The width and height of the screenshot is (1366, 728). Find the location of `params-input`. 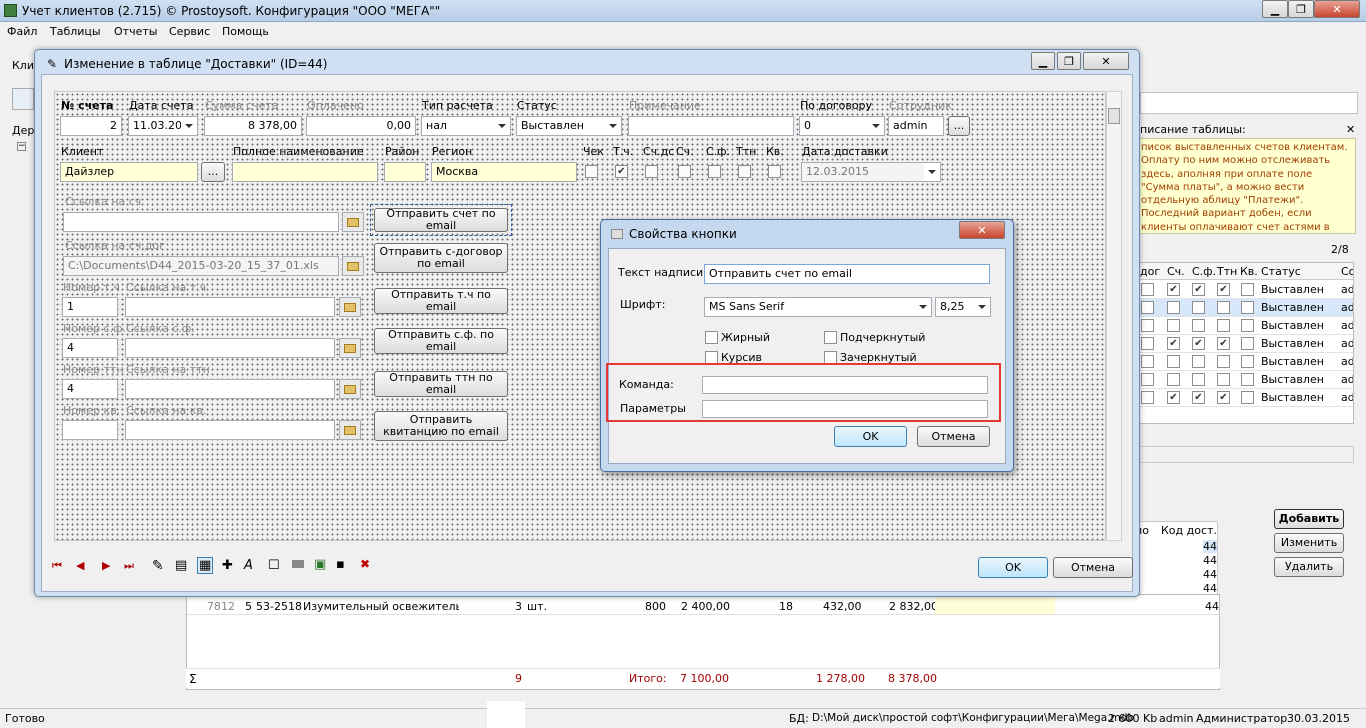

params-input is located at coordinates (845, 409).